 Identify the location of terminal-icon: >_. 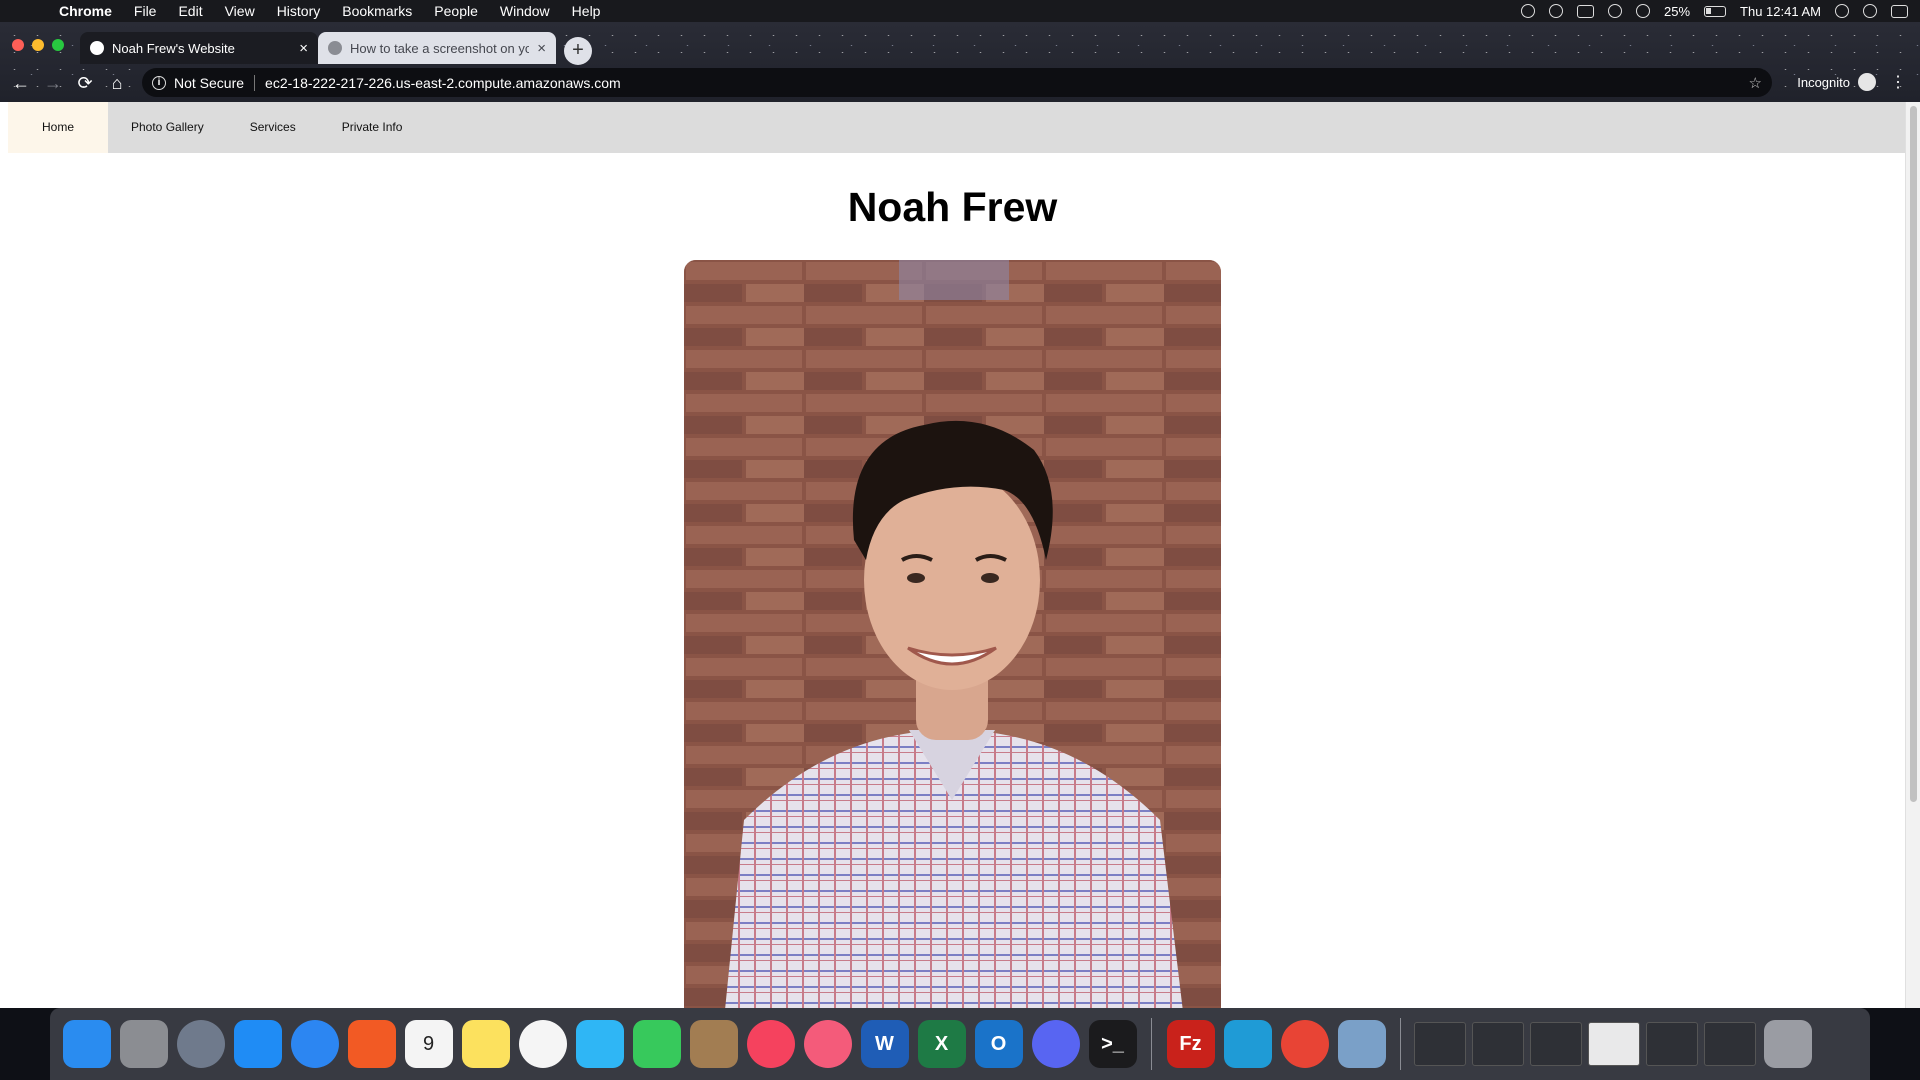
(1112, 1044).